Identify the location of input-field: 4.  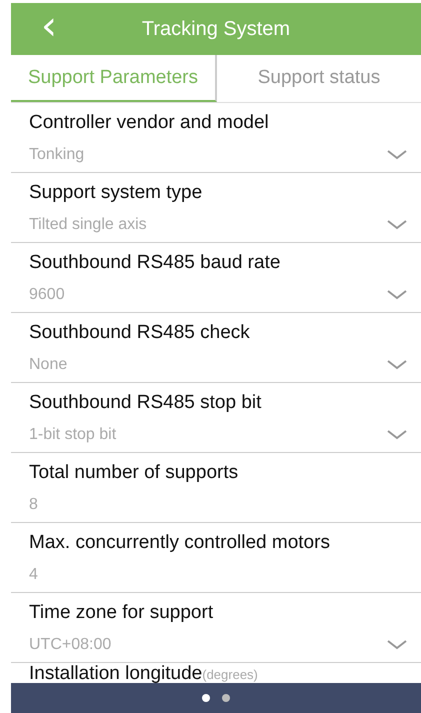
(218, 575).